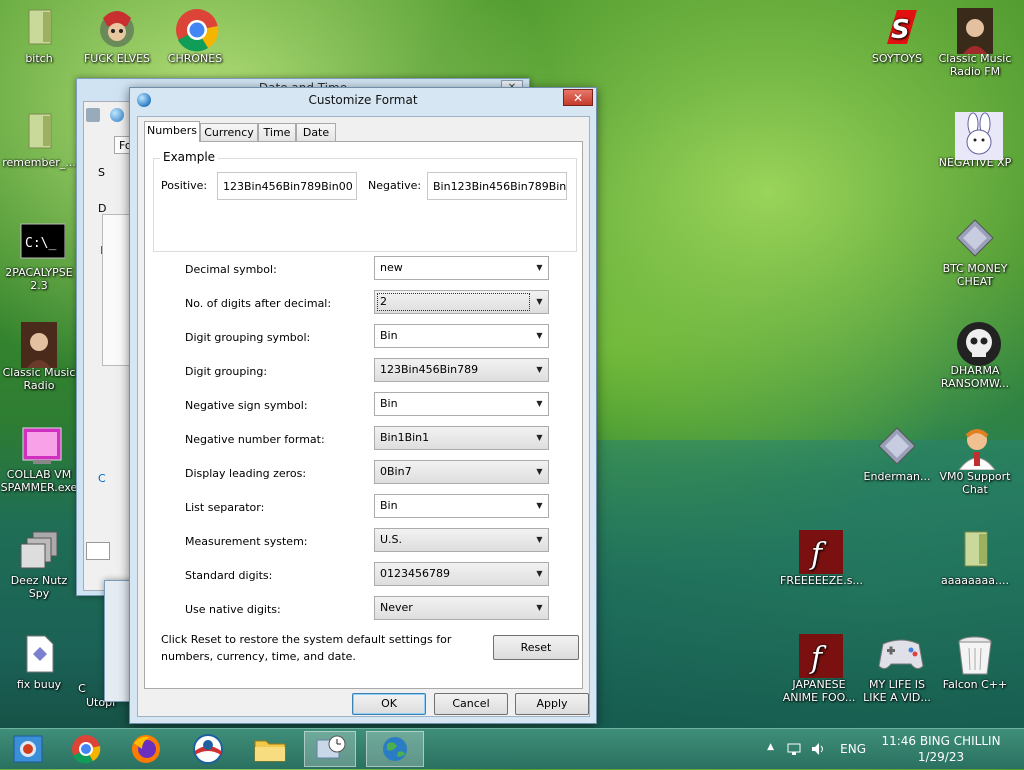  Describe the element at coordinates (853, 749) in the screenshot. I see `language-indicator: ENG` at that location.